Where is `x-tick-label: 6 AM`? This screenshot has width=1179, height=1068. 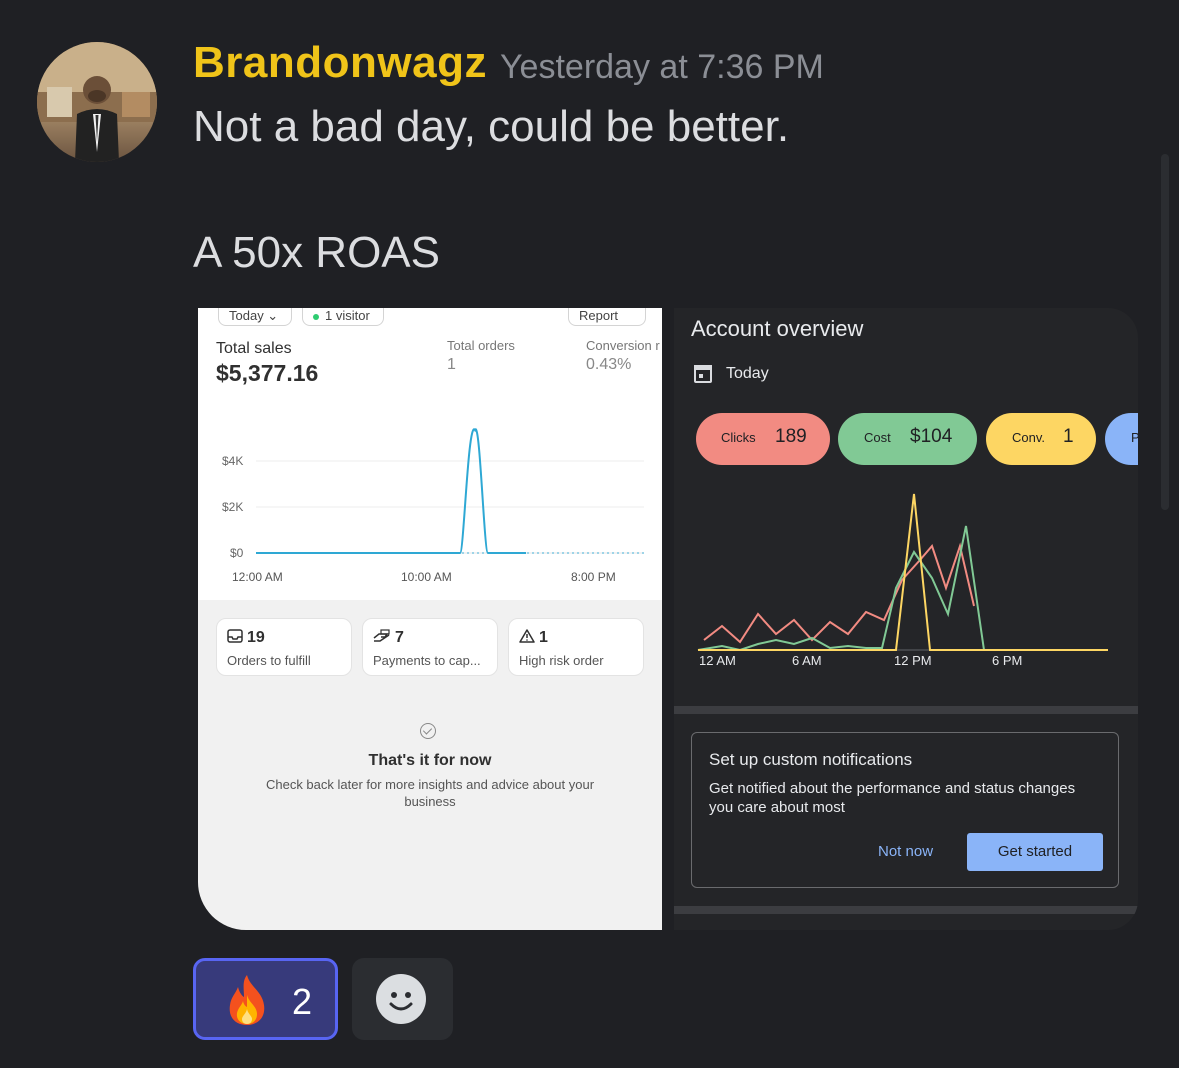
x-tick-label: 6 AM is located at coordinates (807, 660).